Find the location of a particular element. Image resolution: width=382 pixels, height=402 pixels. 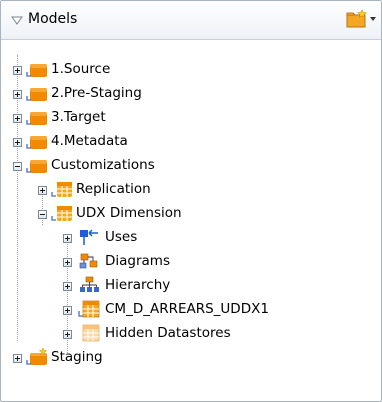

tree-node-label: Uses is located at coordinates (121, 237).